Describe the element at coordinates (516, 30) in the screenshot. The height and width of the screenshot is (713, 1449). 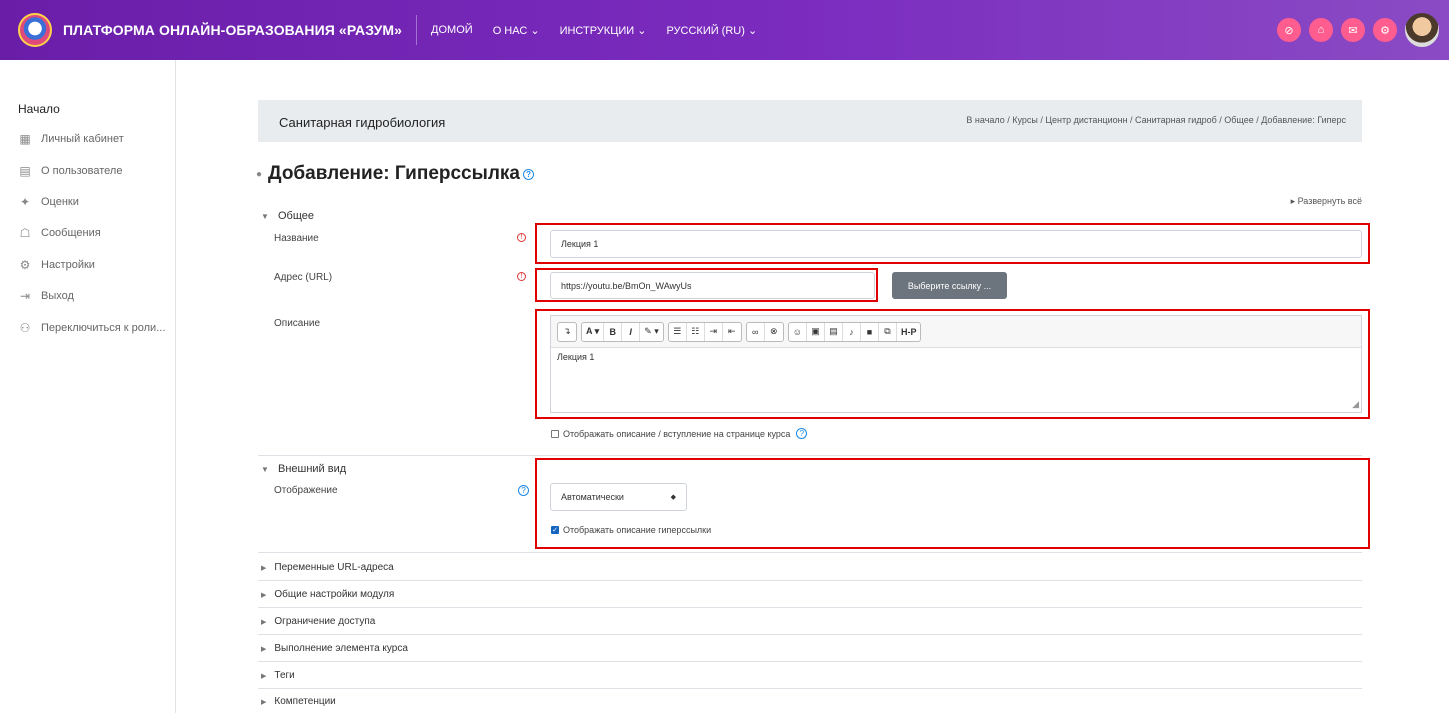
I see `nav-about: О НАС ⌄` at that location.